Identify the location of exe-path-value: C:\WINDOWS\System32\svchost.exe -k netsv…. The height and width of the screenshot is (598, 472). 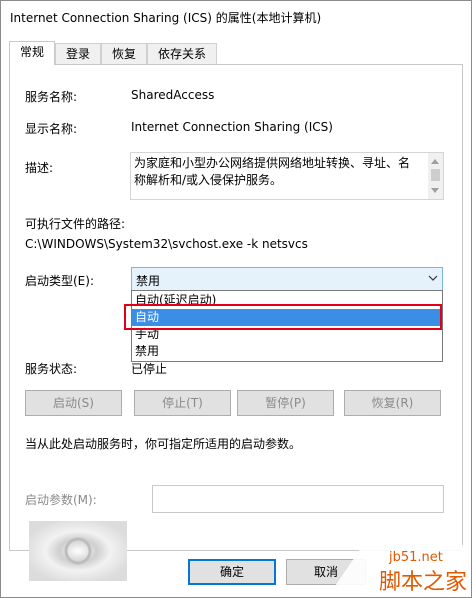
(166, 244).